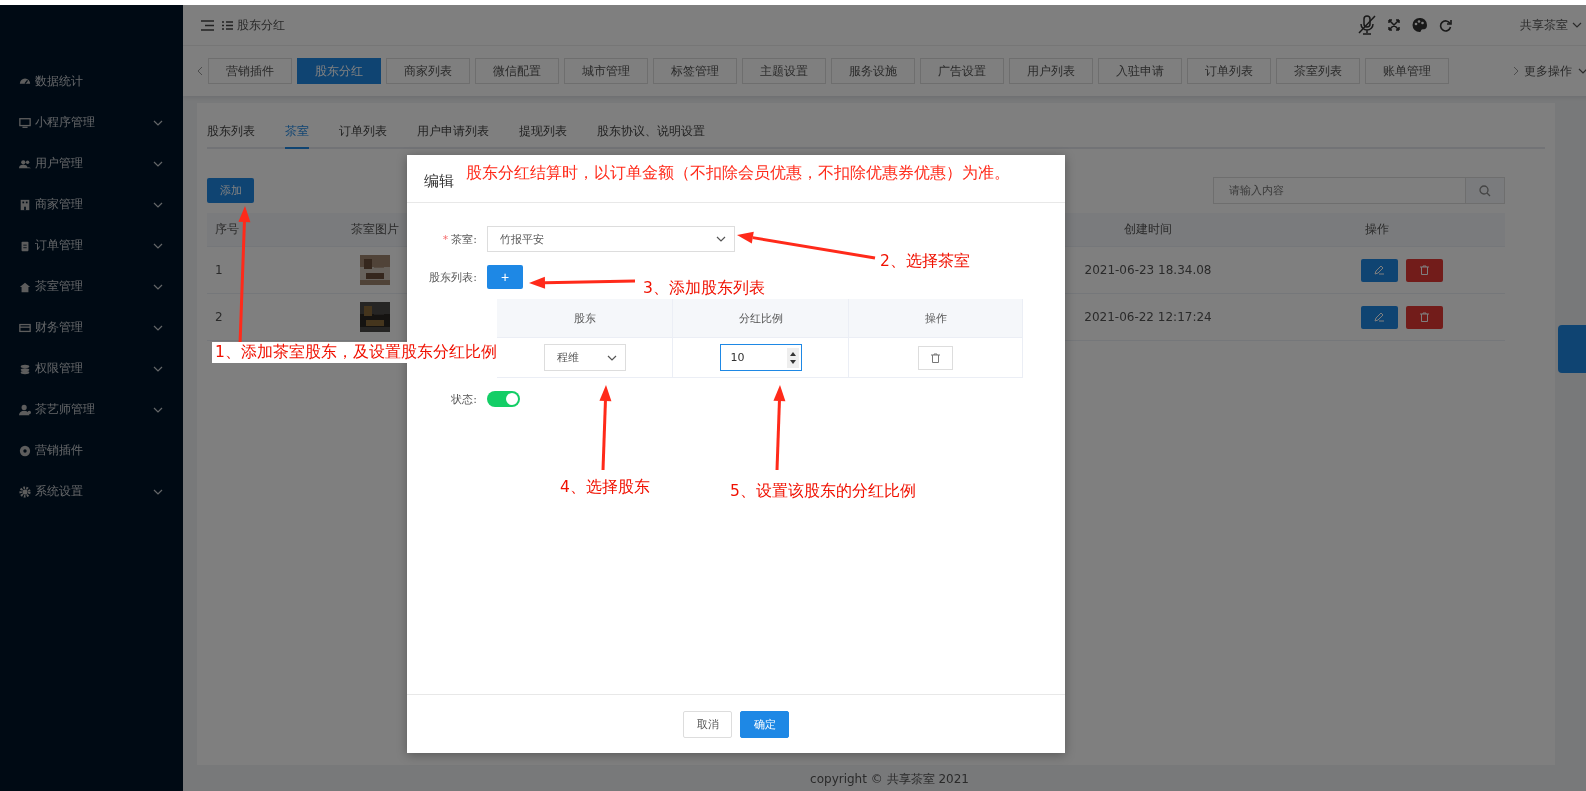 This screenshot has width=1586, height=791. Describe the element at coordinates (1516, 71) in the screenshot. I see `chevron-right-icon` at that location.